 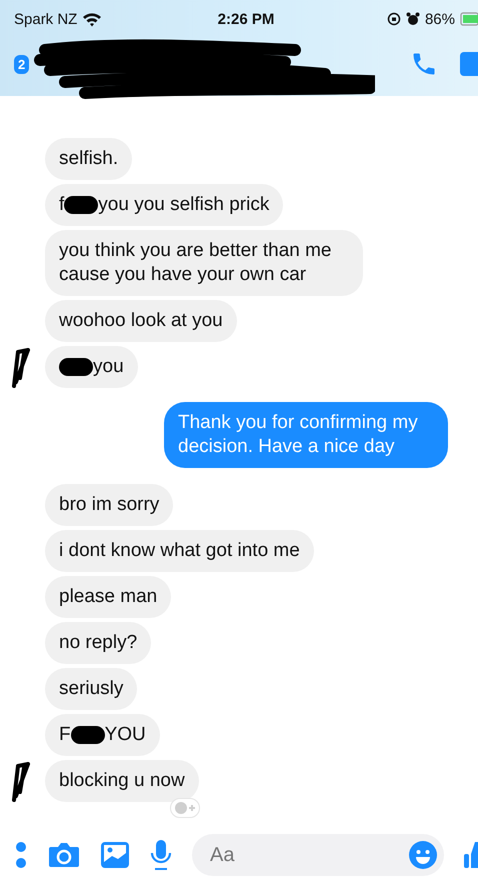 What do you see at coordinates (122, 781) in the screenshot?
I see `received-message: blocking u now` at bounding box center [122, 781].